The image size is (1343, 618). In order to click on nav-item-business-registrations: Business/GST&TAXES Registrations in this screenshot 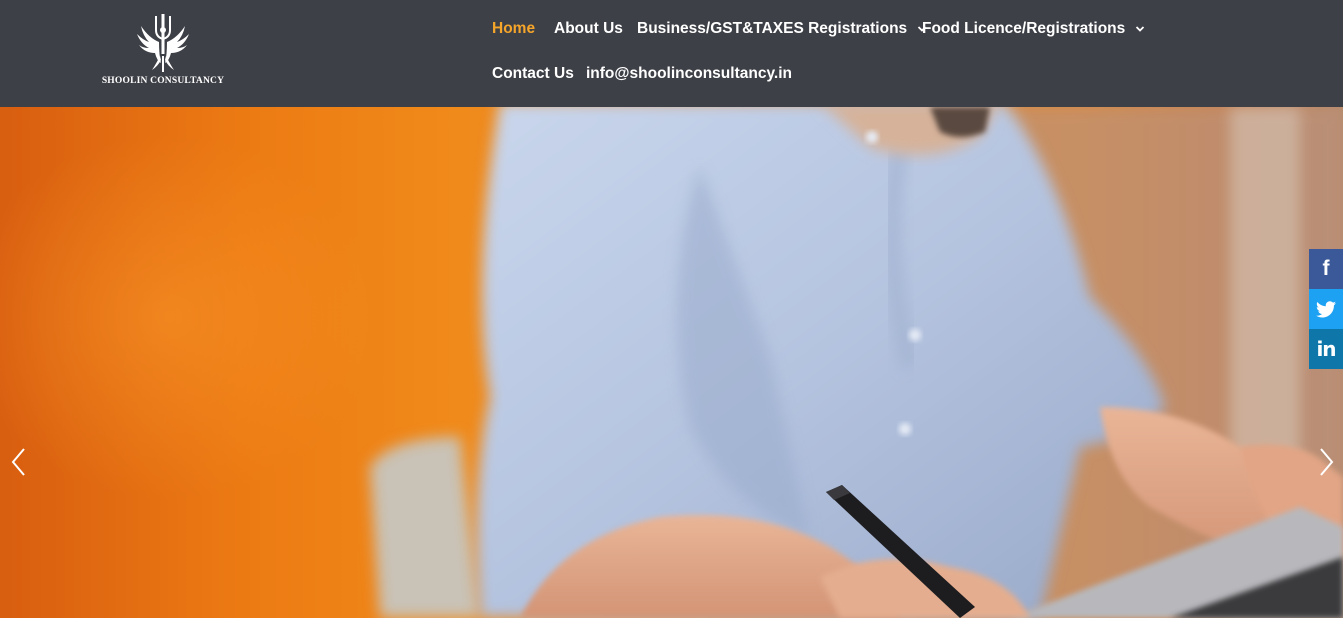, I will do `click(782, 29)`.